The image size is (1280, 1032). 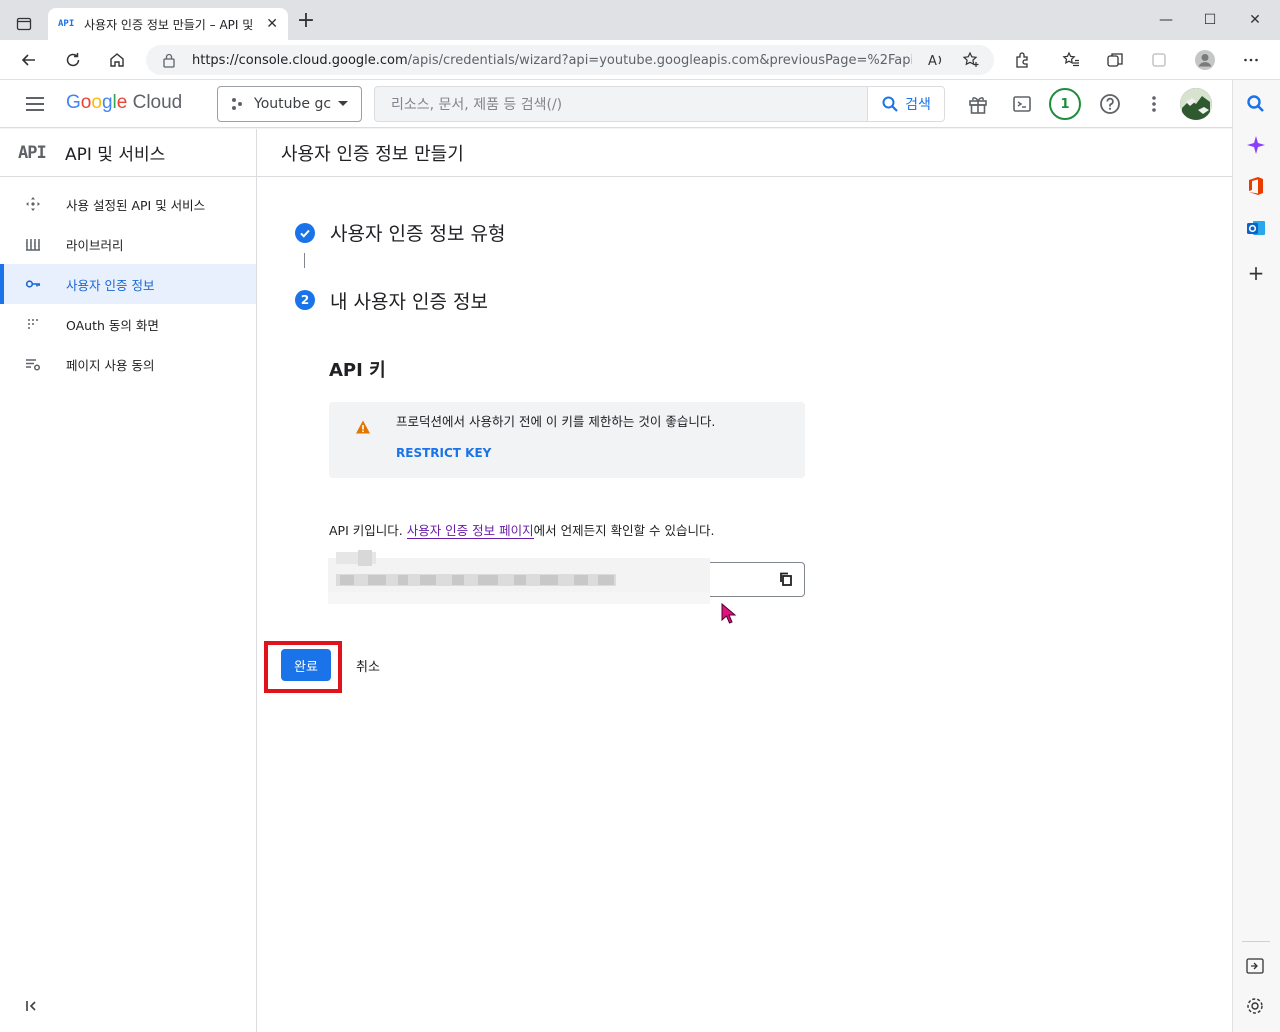 I want to click on search-input: 리소스, 문서, 제품 등 검색(/), so click(x=621, y=104).